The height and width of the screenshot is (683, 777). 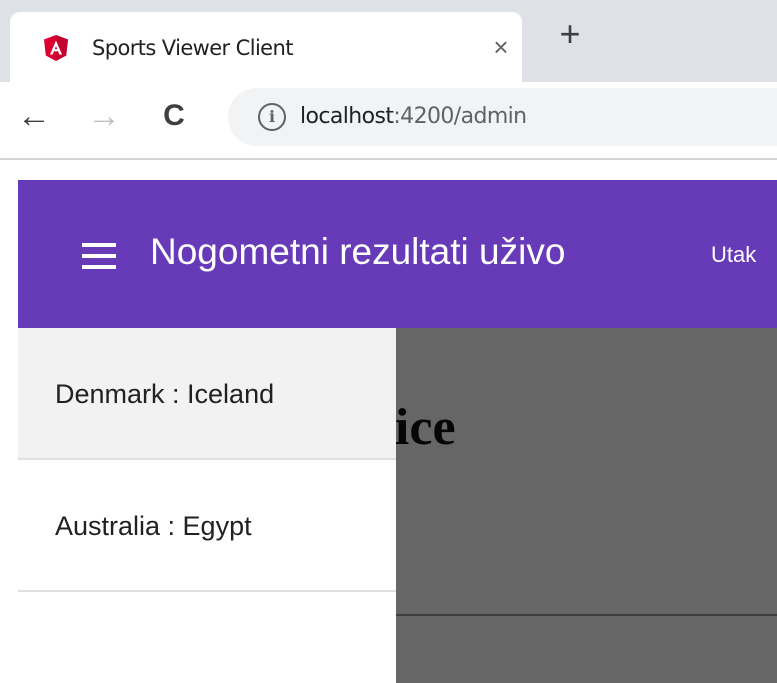 What do you see at coordinates (272, 117) in the screenshot?
I see `info-icon: i` at bounding box center [272, 117].